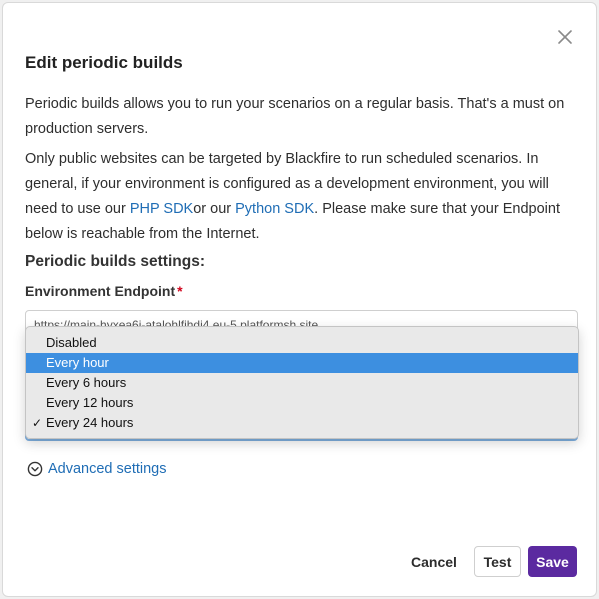 Image resolution: width=599 pixels, height=599 pixels. I want to click on dialog-title: Edit periodic builds, so click(104, 62).